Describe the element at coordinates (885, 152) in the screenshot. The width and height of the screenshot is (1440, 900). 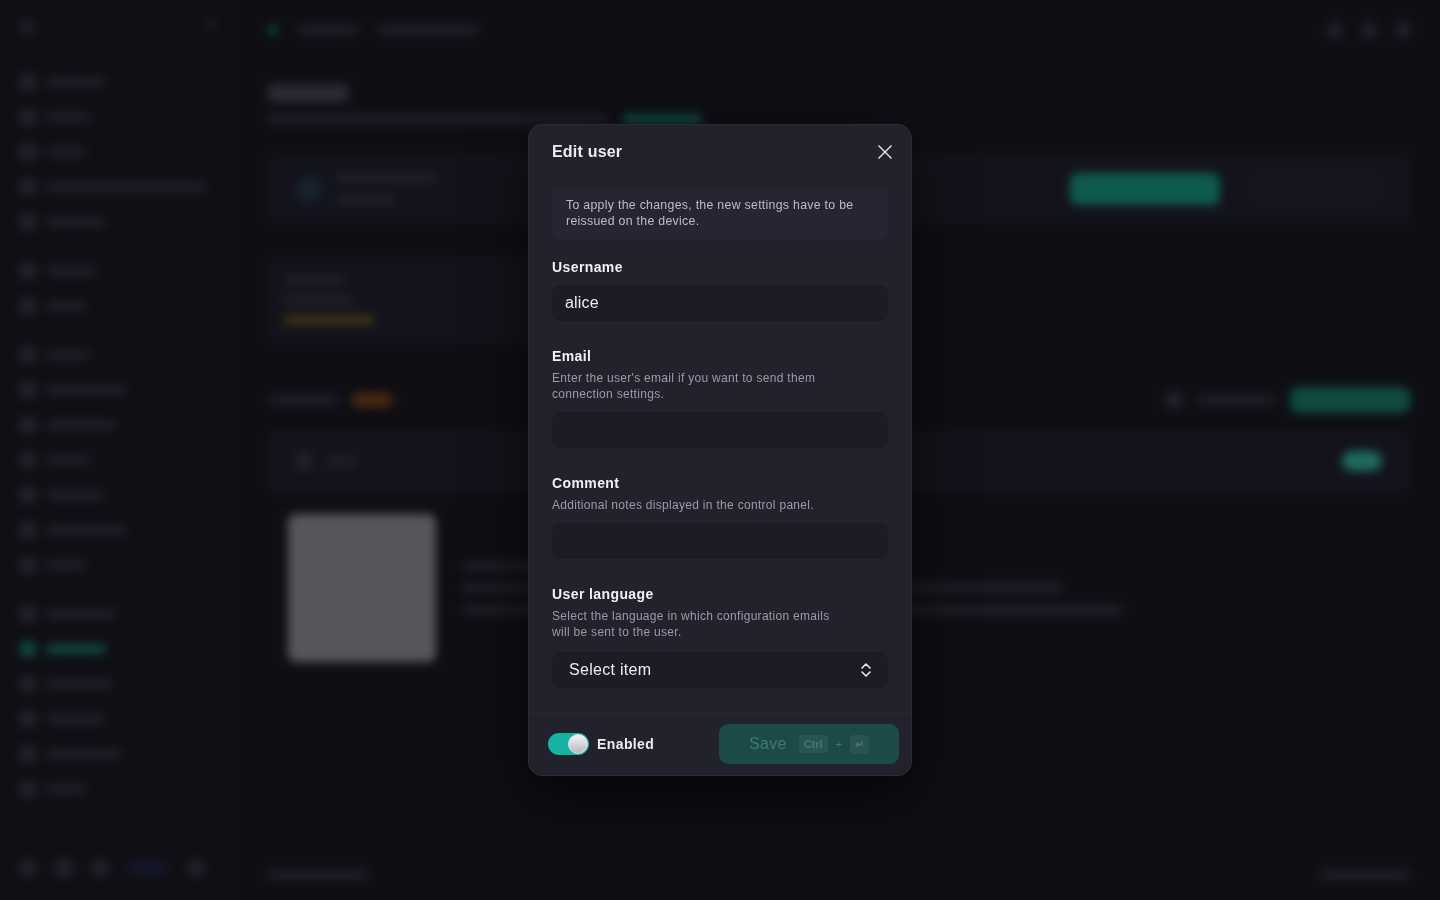
I see `close-icon` at that location.